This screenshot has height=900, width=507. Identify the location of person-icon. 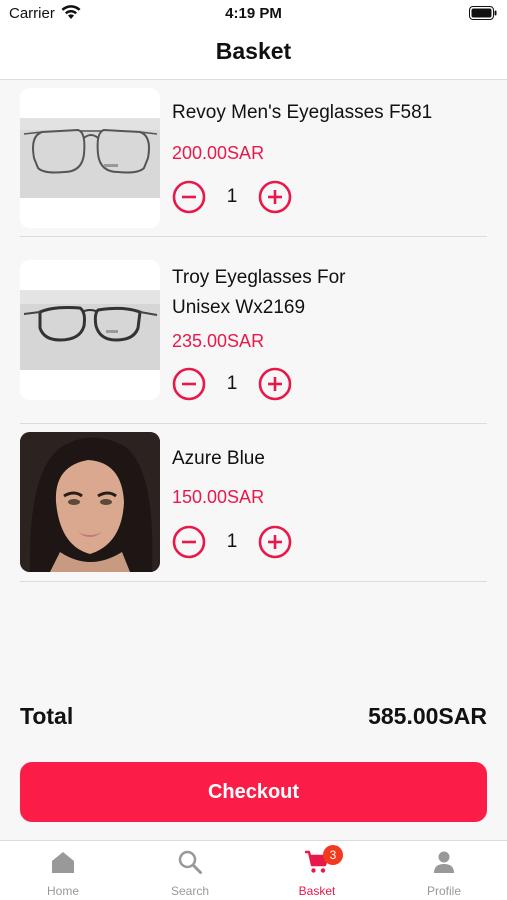
(444, 862).